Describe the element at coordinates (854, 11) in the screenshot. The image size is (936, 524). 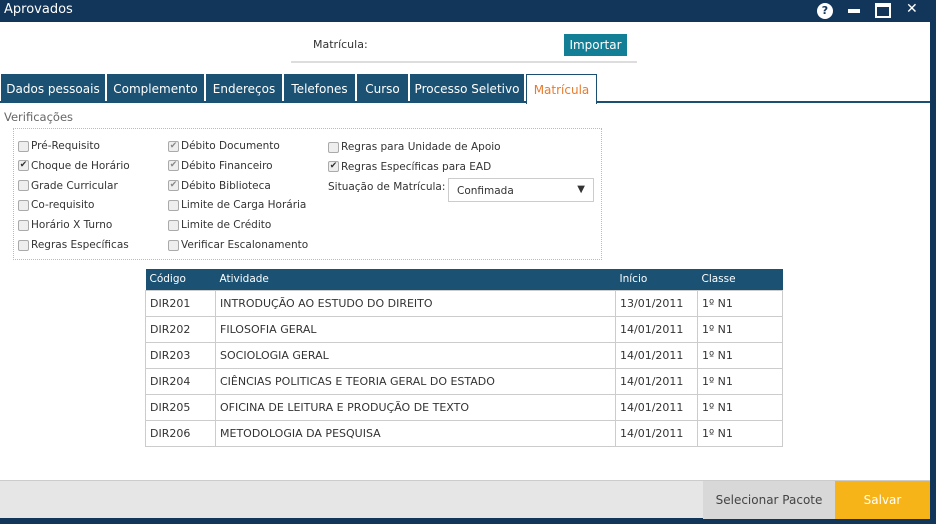
I see `minimize-icon` at that location.